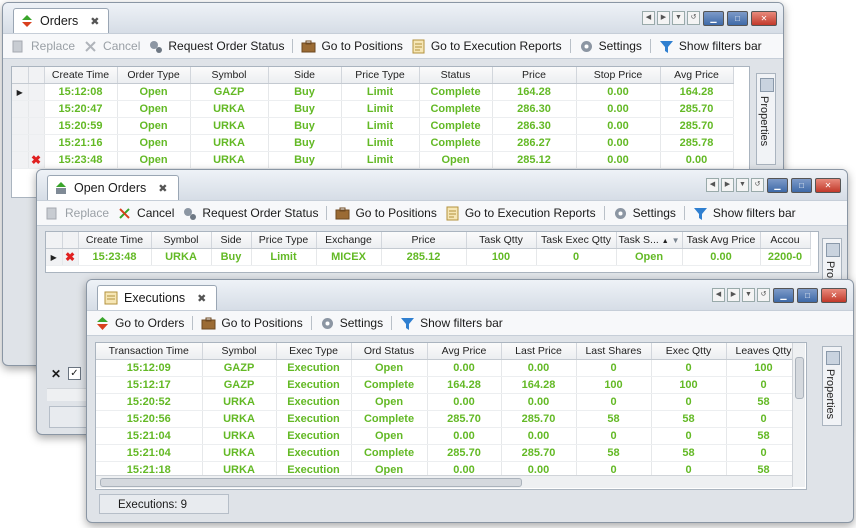  Describe the element at coordinates (614, 351) in the screenshot. I see `column-header: Last Shares` at that location.